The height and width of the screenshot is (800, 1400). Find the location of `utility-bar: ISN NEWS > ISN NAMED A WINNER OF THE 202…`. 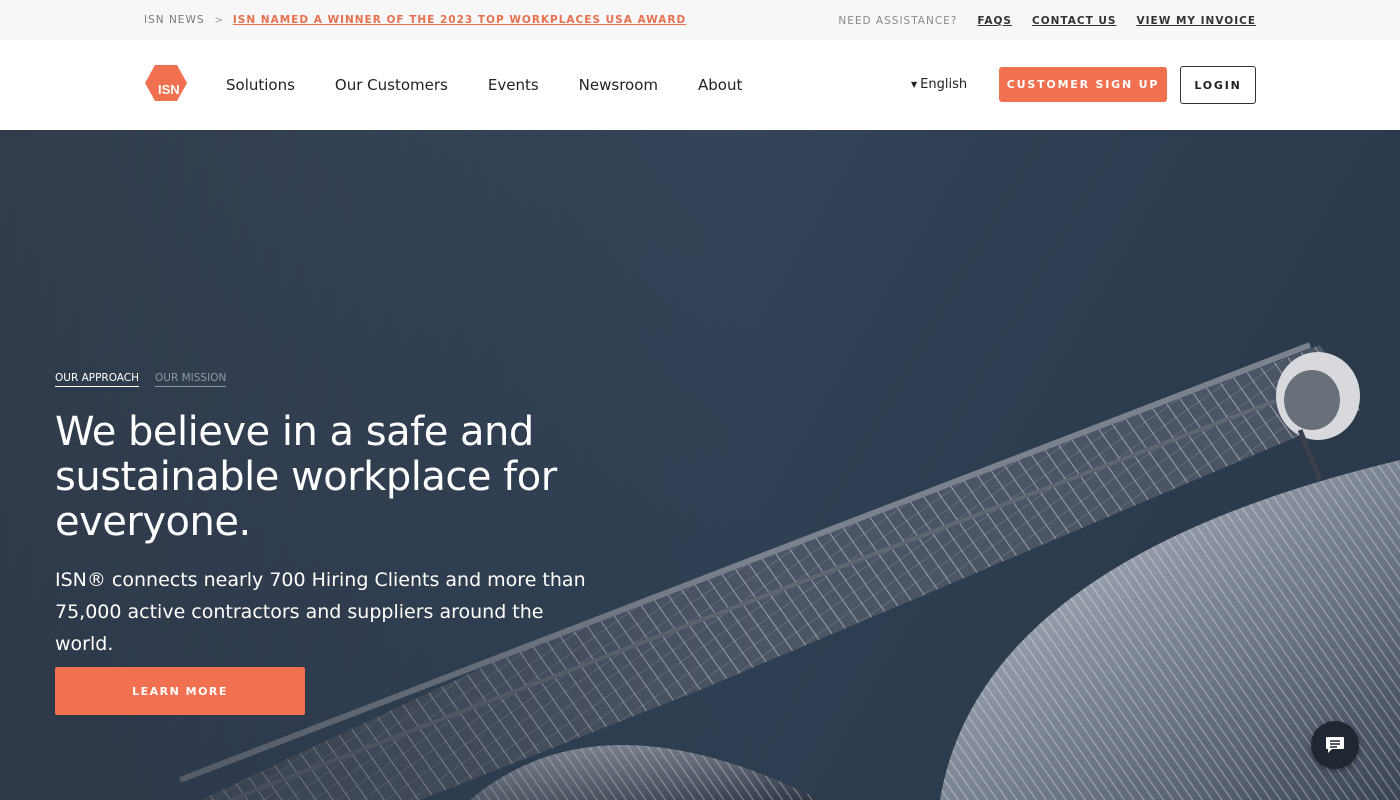

utility-bar: ISN NEWS > ISN NAMED A WINNER OF THE 202… is located at coordinates (700, 20).